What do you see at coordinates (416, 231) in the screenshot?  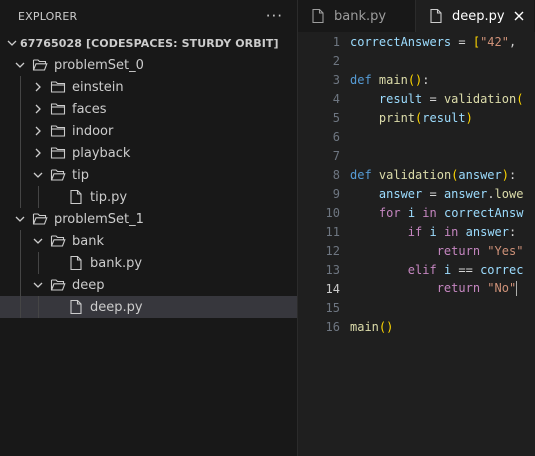 I see `code-line: 11 if i in answer:` at bounding box center [416, 231].